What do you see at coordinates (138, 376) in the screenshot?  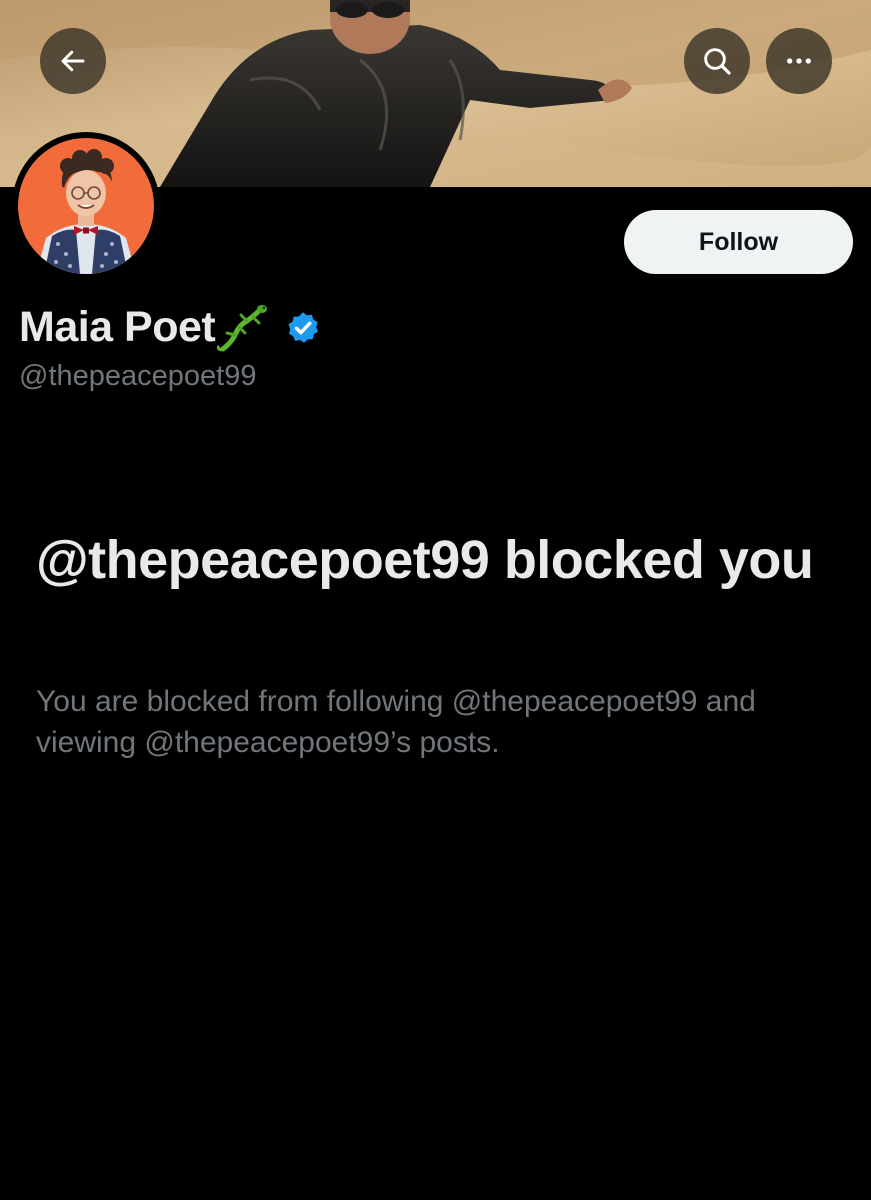 I see `profile-handle: @thepeacepoet99` at bounding box center [138, 376].